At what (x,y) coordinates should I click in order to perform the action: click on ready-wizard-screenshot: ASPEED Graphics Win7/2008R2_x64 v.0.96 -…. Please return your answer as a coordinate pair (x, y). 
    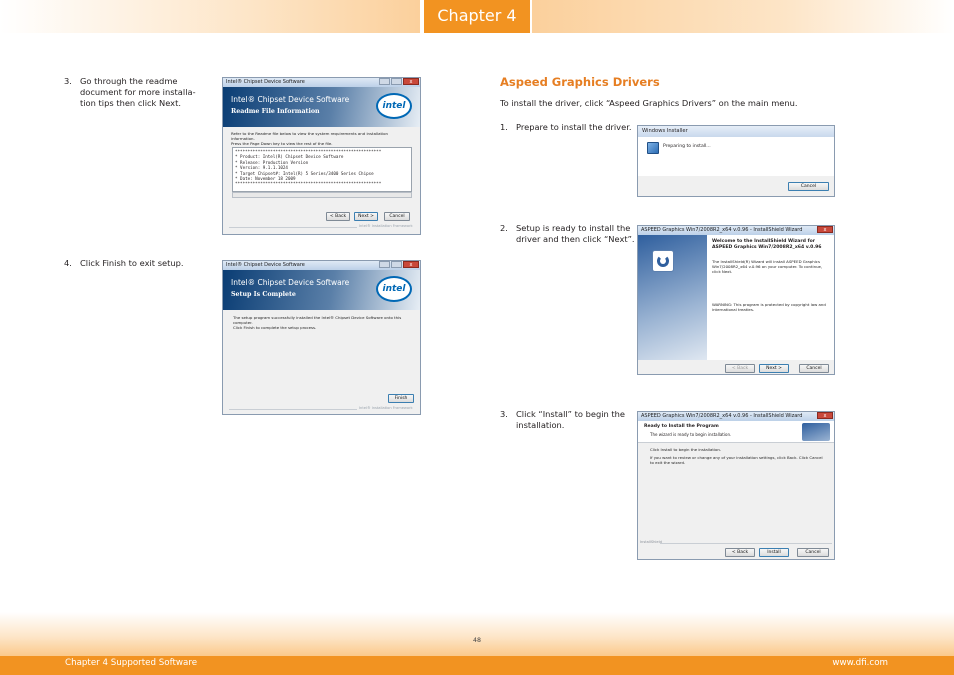
    Looking at the image, I should click on (736, 485).